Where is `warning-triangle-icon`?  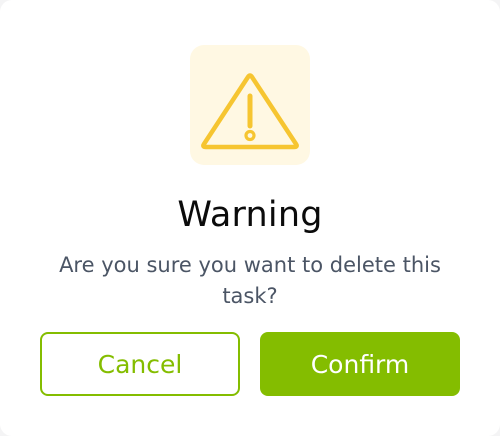 warning-triangle-icon is located at coordinates (250, 105).